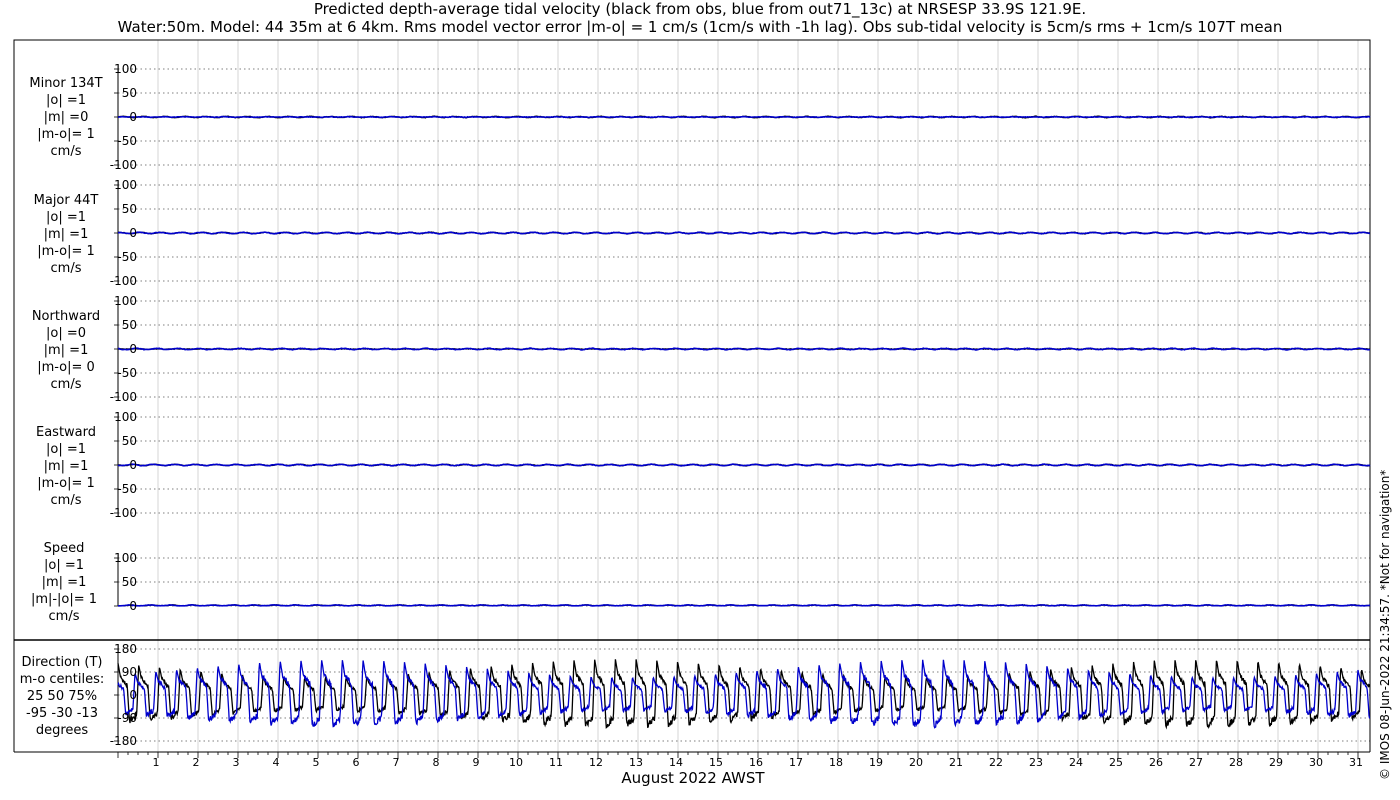 The height and width of the screenshot is (800, 1400). Describe the element at coordinates (676, 762) in the screenshot. I see `x-tick-label: 14` at that location.